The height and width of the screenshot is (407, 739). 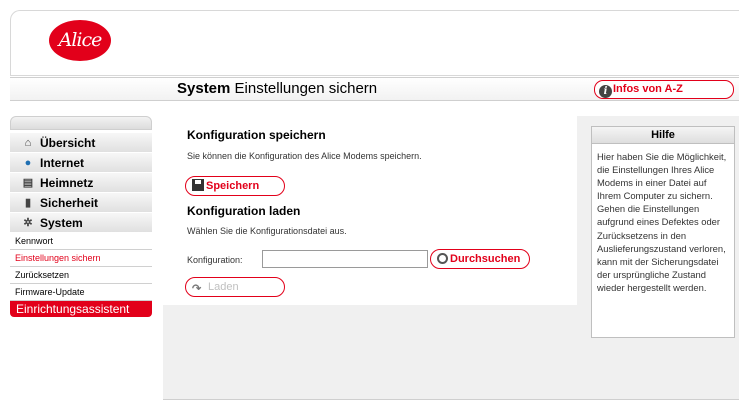 I want to click on page-title-bold: System, so click(x=204, y=88).